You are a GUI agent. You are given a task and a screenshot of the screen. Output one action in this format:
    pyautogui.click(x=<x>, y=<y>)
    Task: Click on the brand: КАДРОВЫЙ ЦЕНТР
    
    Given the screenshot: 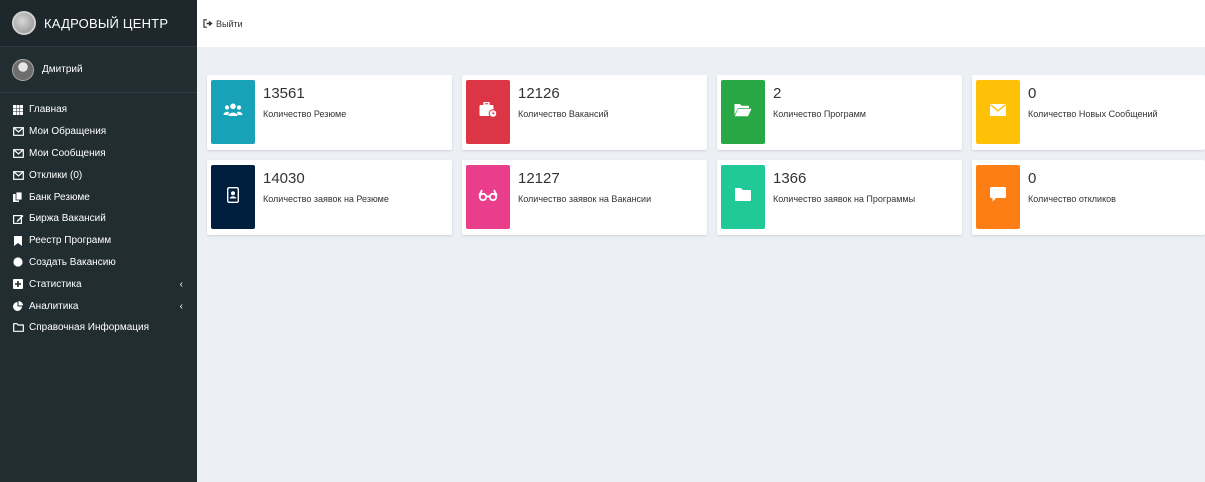 What is the action you would take?
    pyautogui.click(x=98, y=23)
    